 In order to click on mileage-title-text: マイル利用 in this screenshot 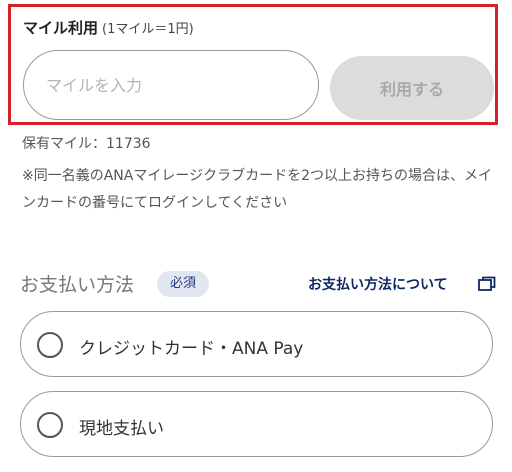, I will do `click(61, 28)`.